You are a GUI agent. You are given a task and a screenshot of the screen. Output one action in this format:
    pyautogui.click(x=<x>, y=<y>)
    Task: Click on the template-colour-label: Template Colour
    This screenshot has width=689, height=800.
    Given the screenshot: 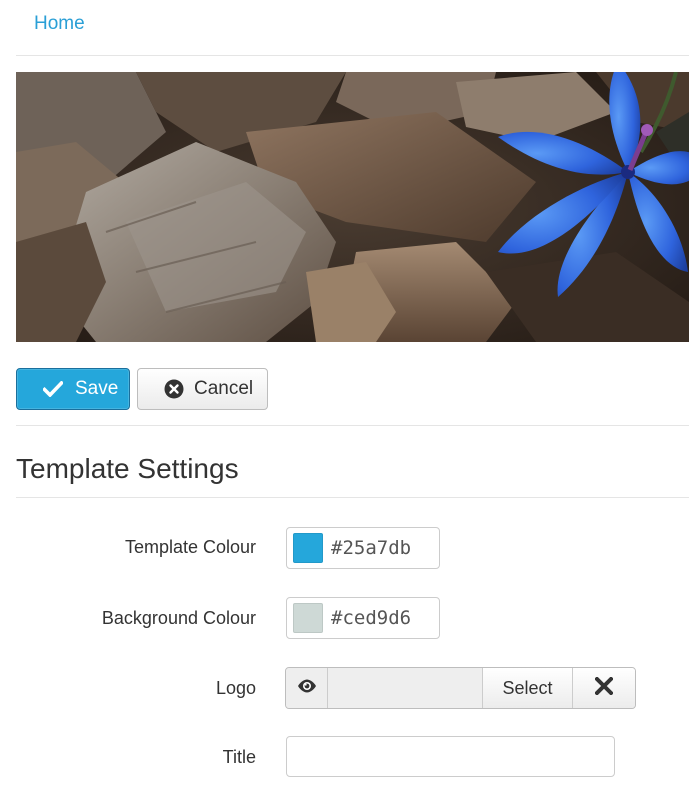 What is the action you would take?
    pyautogui.click(x=190, y=547)
    